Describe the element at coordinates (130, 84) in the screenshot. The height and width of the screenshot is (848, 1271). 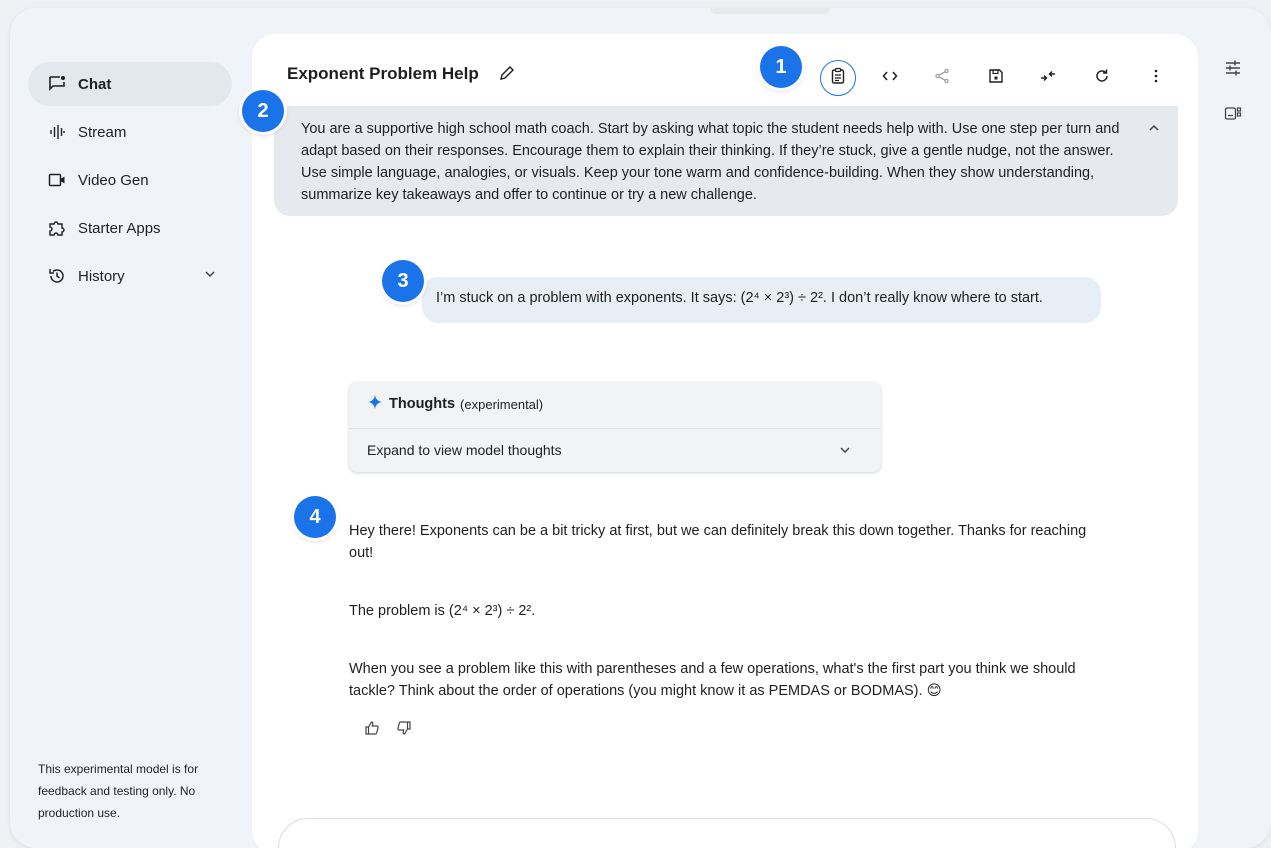
I see `sidebar-item-chat: Chat` at that location.